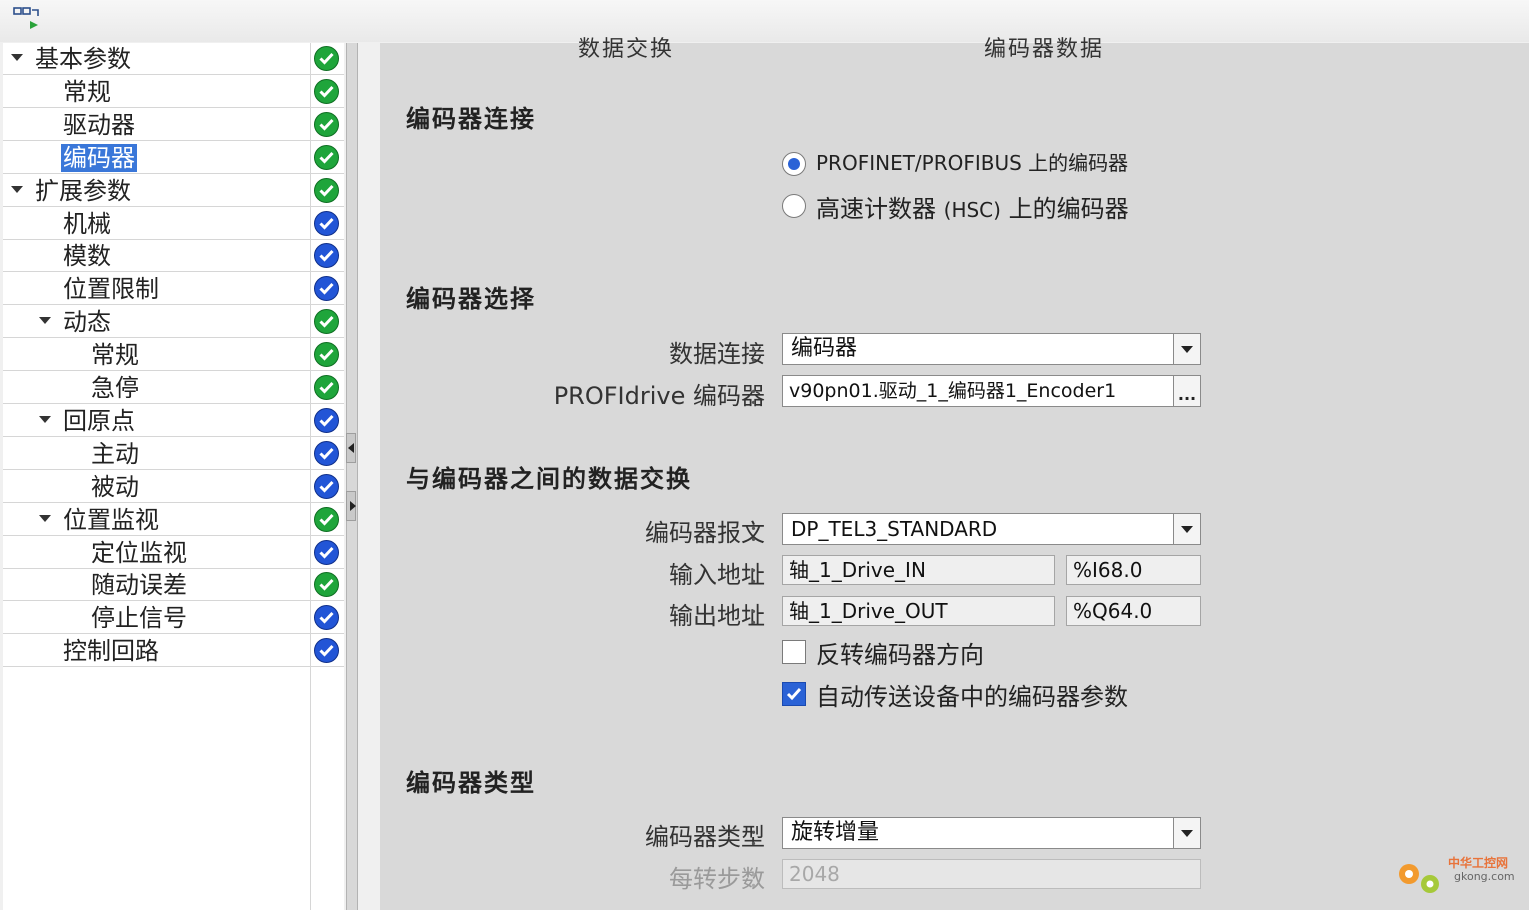 This screenshot has width=1529, height=910. I want to click on output-address-field: %Q64.0, so click(1133, 611).